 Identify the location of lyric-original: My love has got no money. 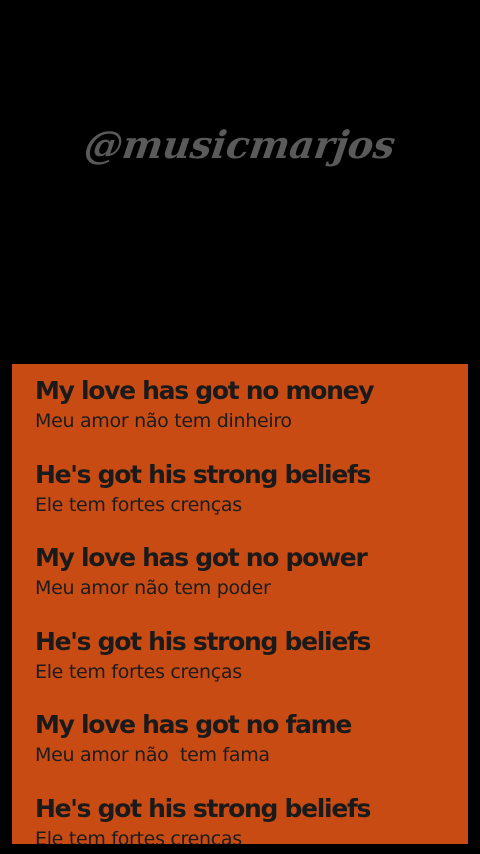
(205, 390).